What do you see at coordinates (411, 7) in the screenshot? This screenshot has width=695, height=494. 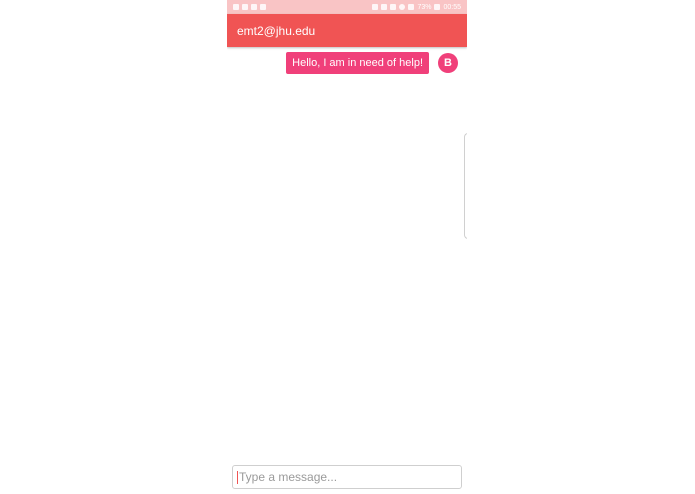 I see `signal-icon` at bounding box center [411, 7].